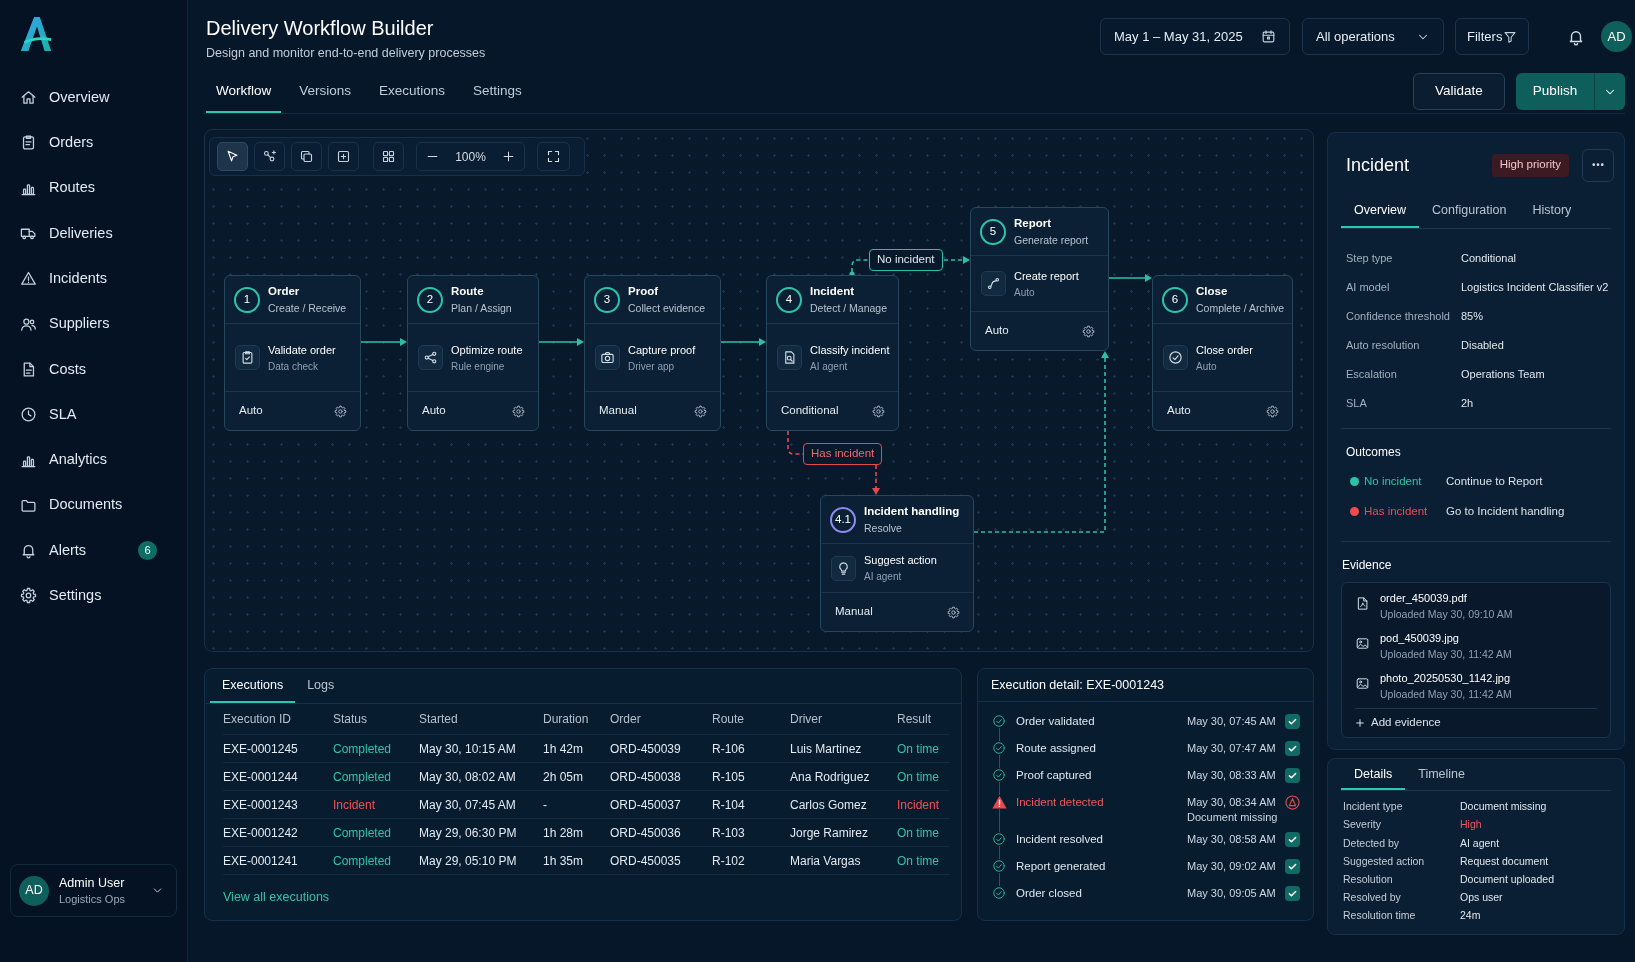 The width and height of the screenshot is (1635, 962). Describe the element at coordinates (93, 233) in the screenshot. I see `nav-item: Deliveries` at that location.